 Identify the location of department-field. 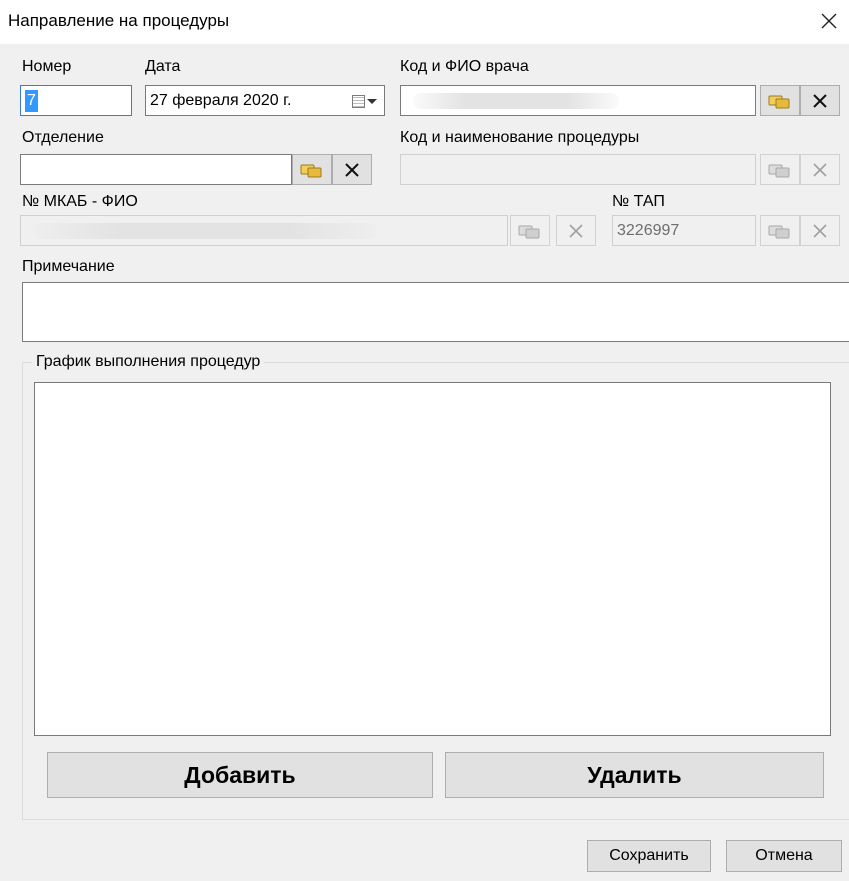
(156, 169).